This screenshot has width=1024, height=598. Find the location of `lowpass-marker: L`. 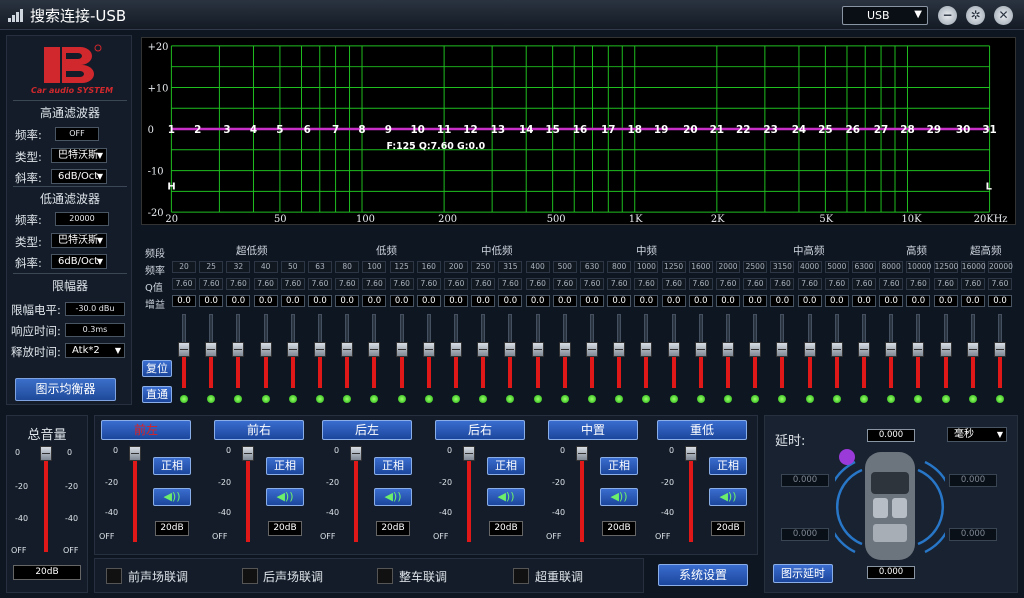

lowpass-marker: L is located at coordinates (989, 186).